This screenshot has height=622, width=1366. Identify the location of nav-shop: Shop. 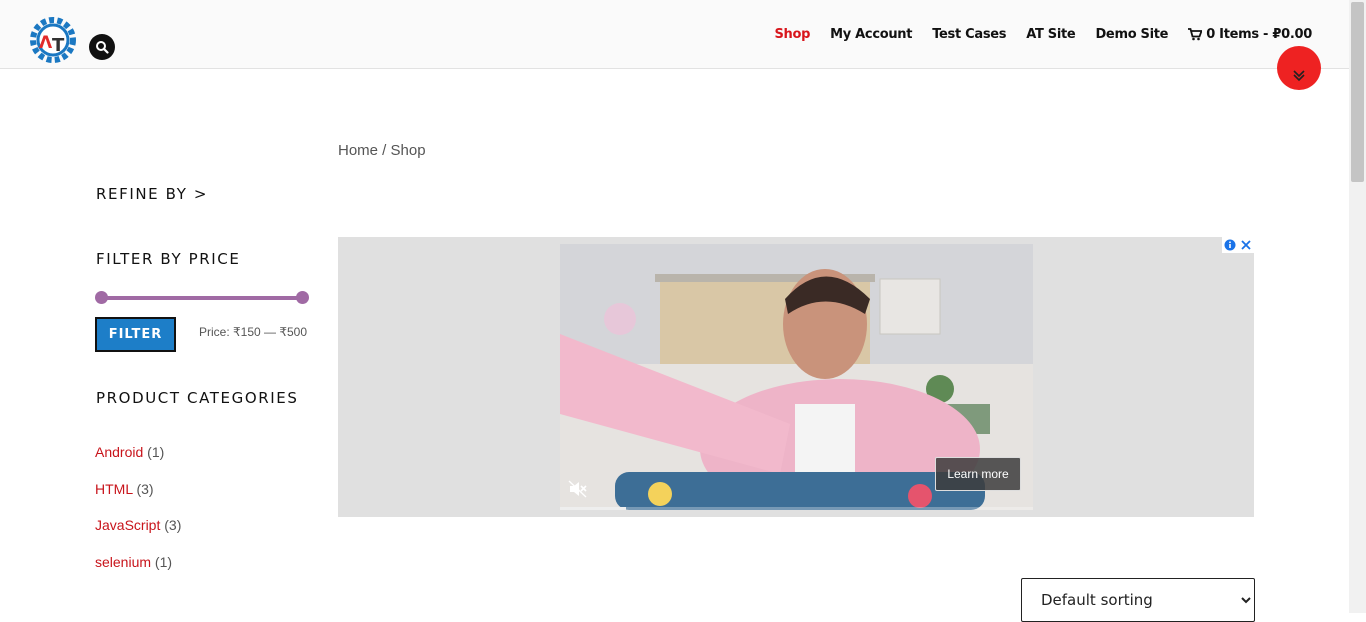
(792, 34).